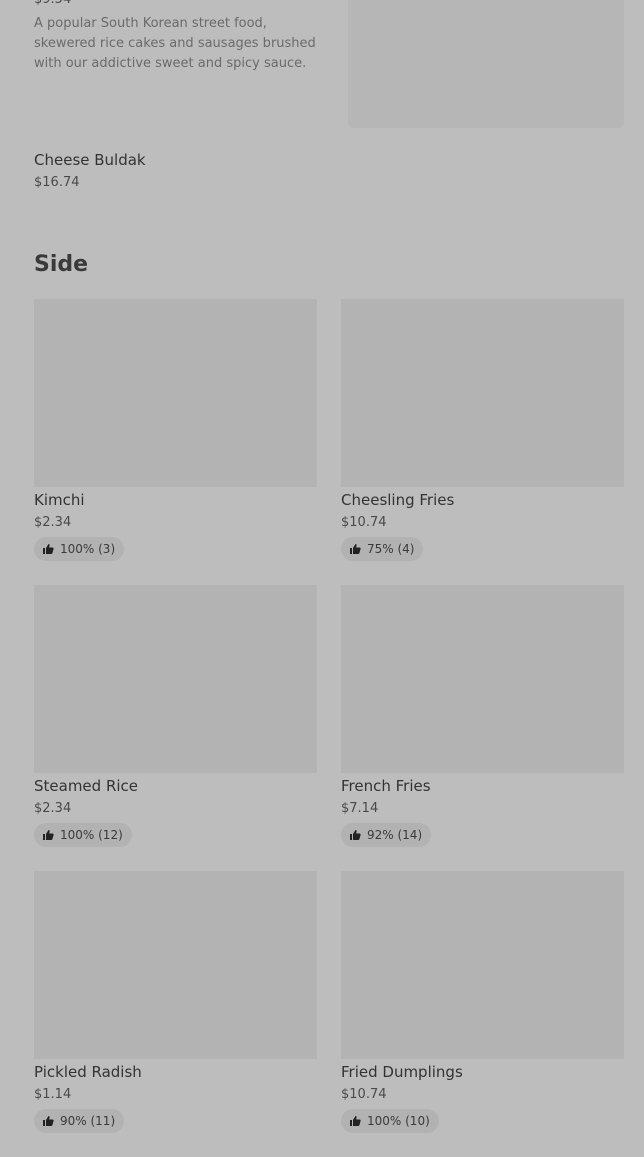 The height and width of the screenshot is (1157, 644). I want to click on item-name: Steamed Rice, so click(86, 786).